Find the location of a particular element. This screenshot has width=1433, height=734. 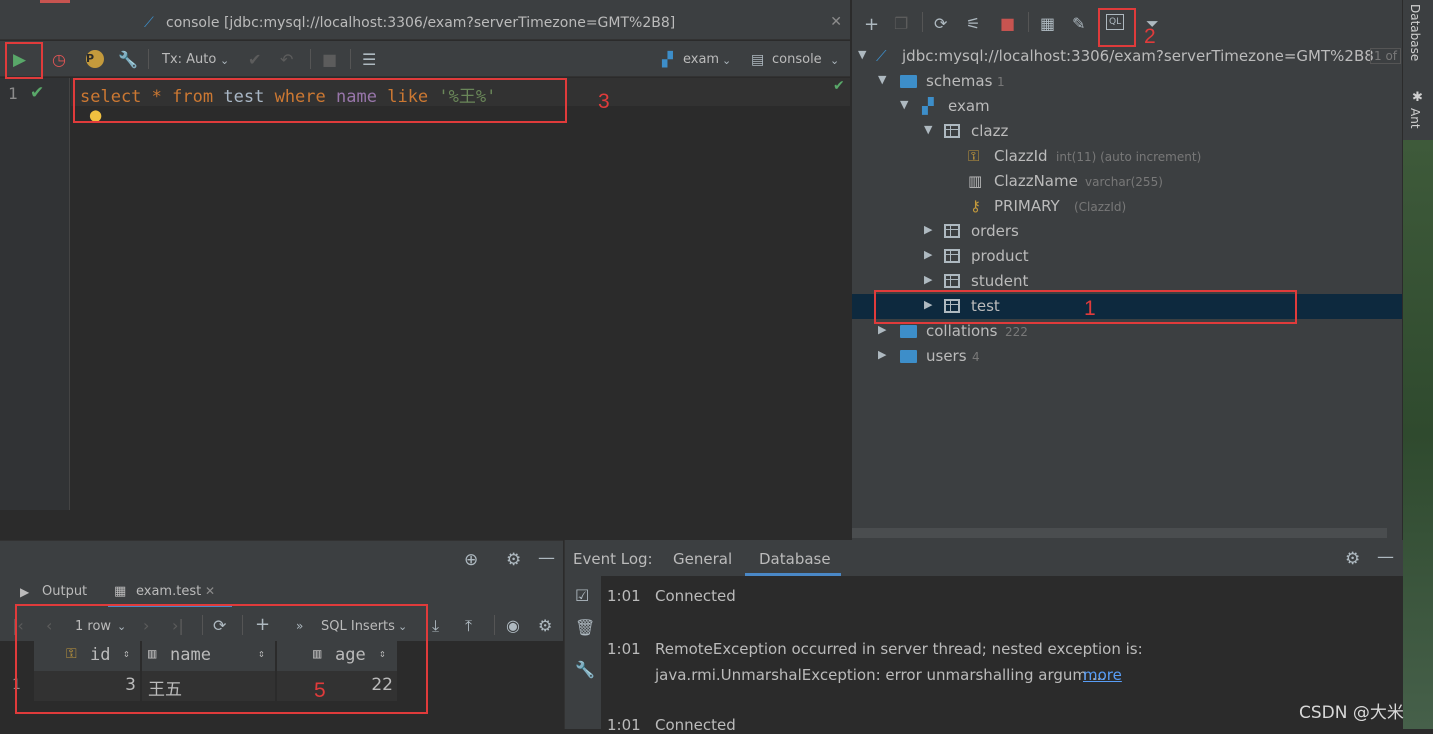

refresh-icon: ⟳ is located at coordinates (940, 23).